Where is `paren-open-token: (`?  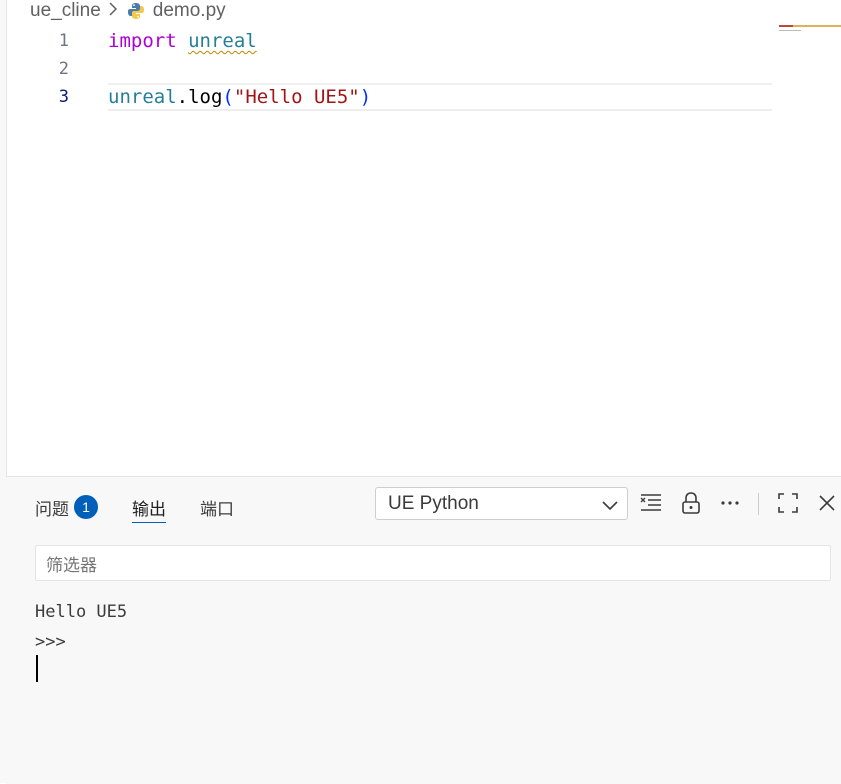 paren-open-token: ( is located at coordinates (228, 97).